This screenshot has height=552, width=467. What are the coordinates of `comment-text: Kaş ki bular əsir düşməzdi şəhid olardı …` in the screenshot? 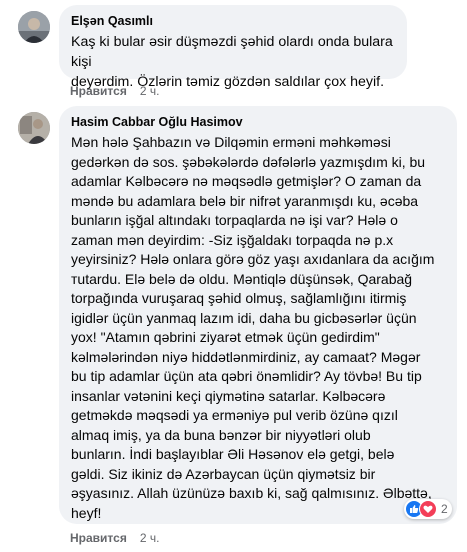 It's located at (232, 62).